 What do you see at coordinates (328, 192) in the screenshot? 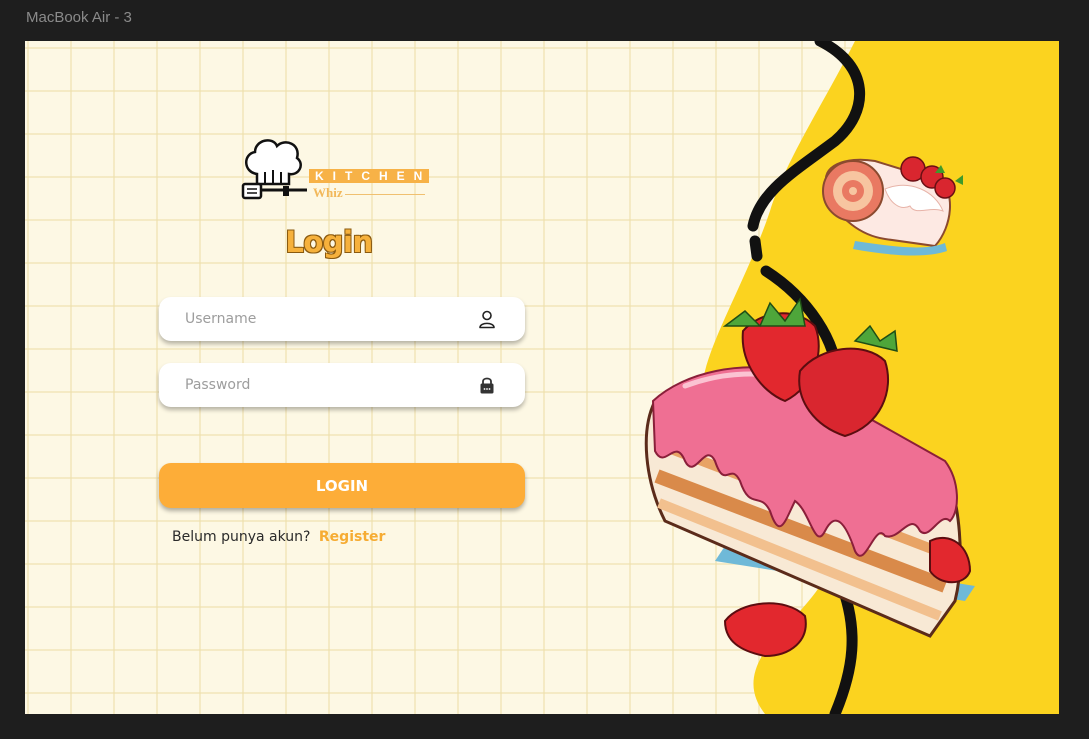
I see `logo-subtitle: Whiz` at bounding box center [328, 192].